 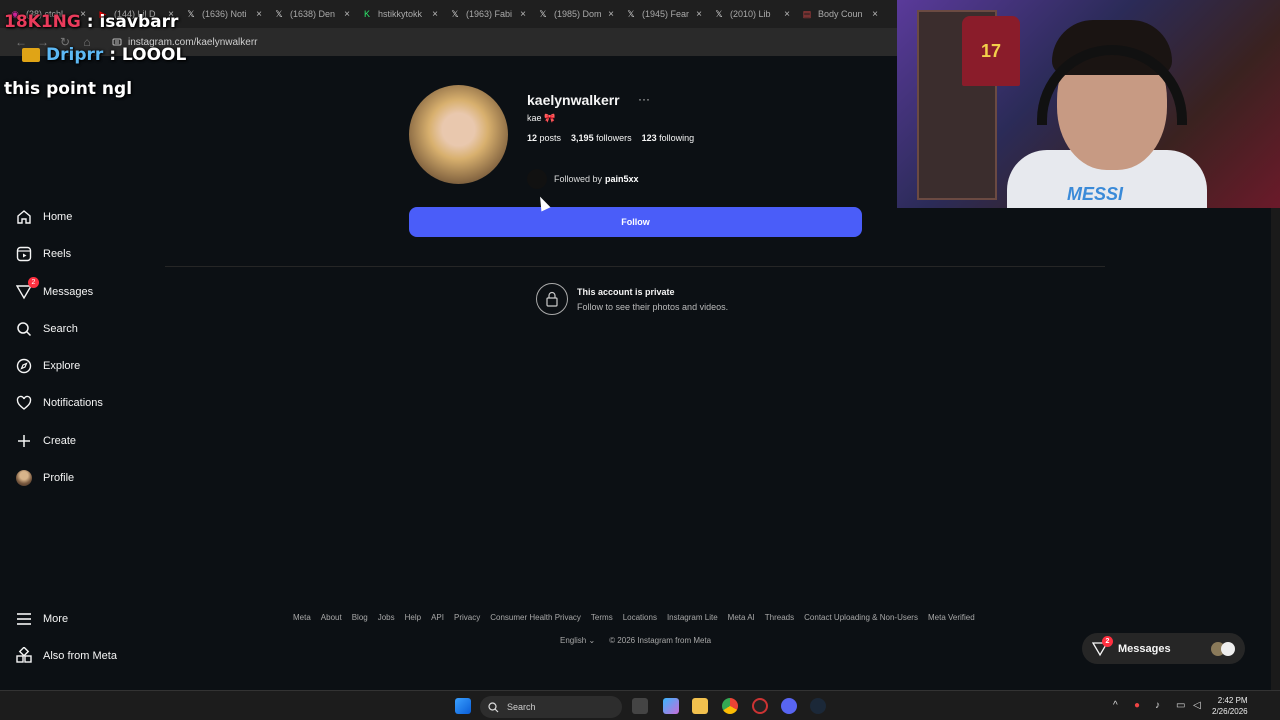 I want to click on sidebar-more: More, so click(x=41, y=619).